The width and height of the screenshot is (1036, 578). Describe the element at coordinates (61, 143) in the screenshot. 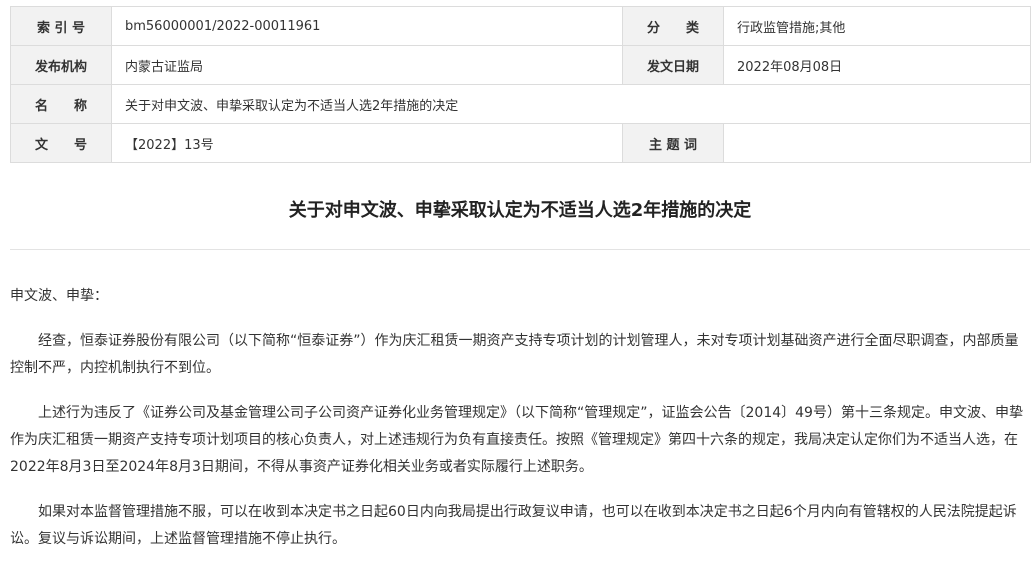

I see `document-number-label: 文 号` at that location.